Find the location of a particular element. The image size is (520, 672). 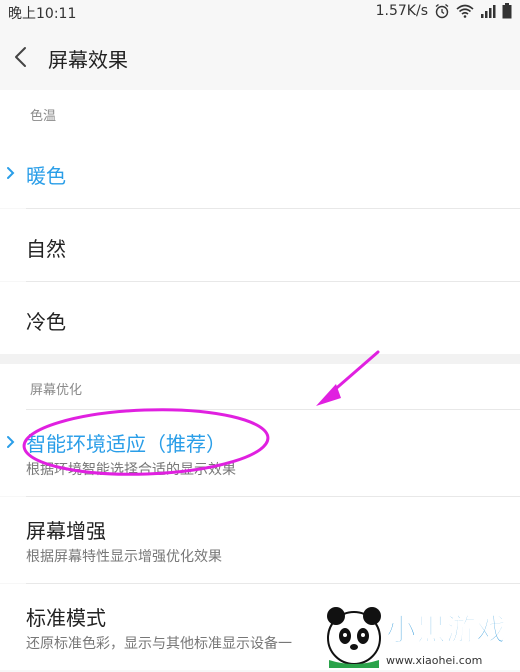

option-label: 标准模式 is located at coordinates (66, 618).